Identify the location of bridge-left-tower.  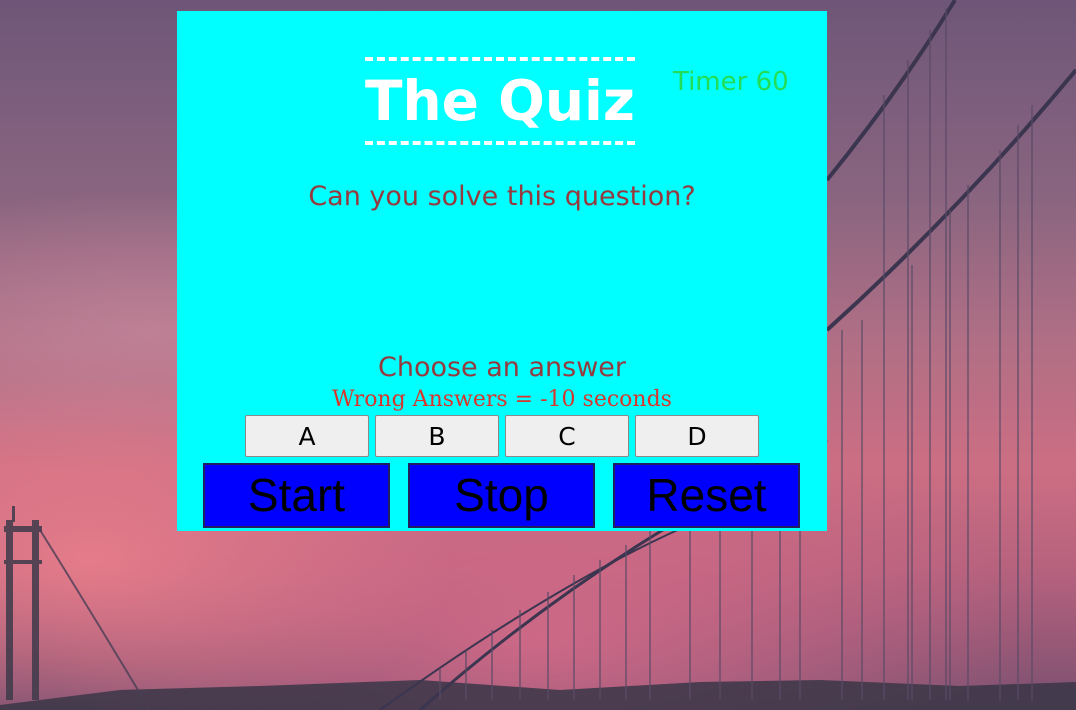
(23, 603).